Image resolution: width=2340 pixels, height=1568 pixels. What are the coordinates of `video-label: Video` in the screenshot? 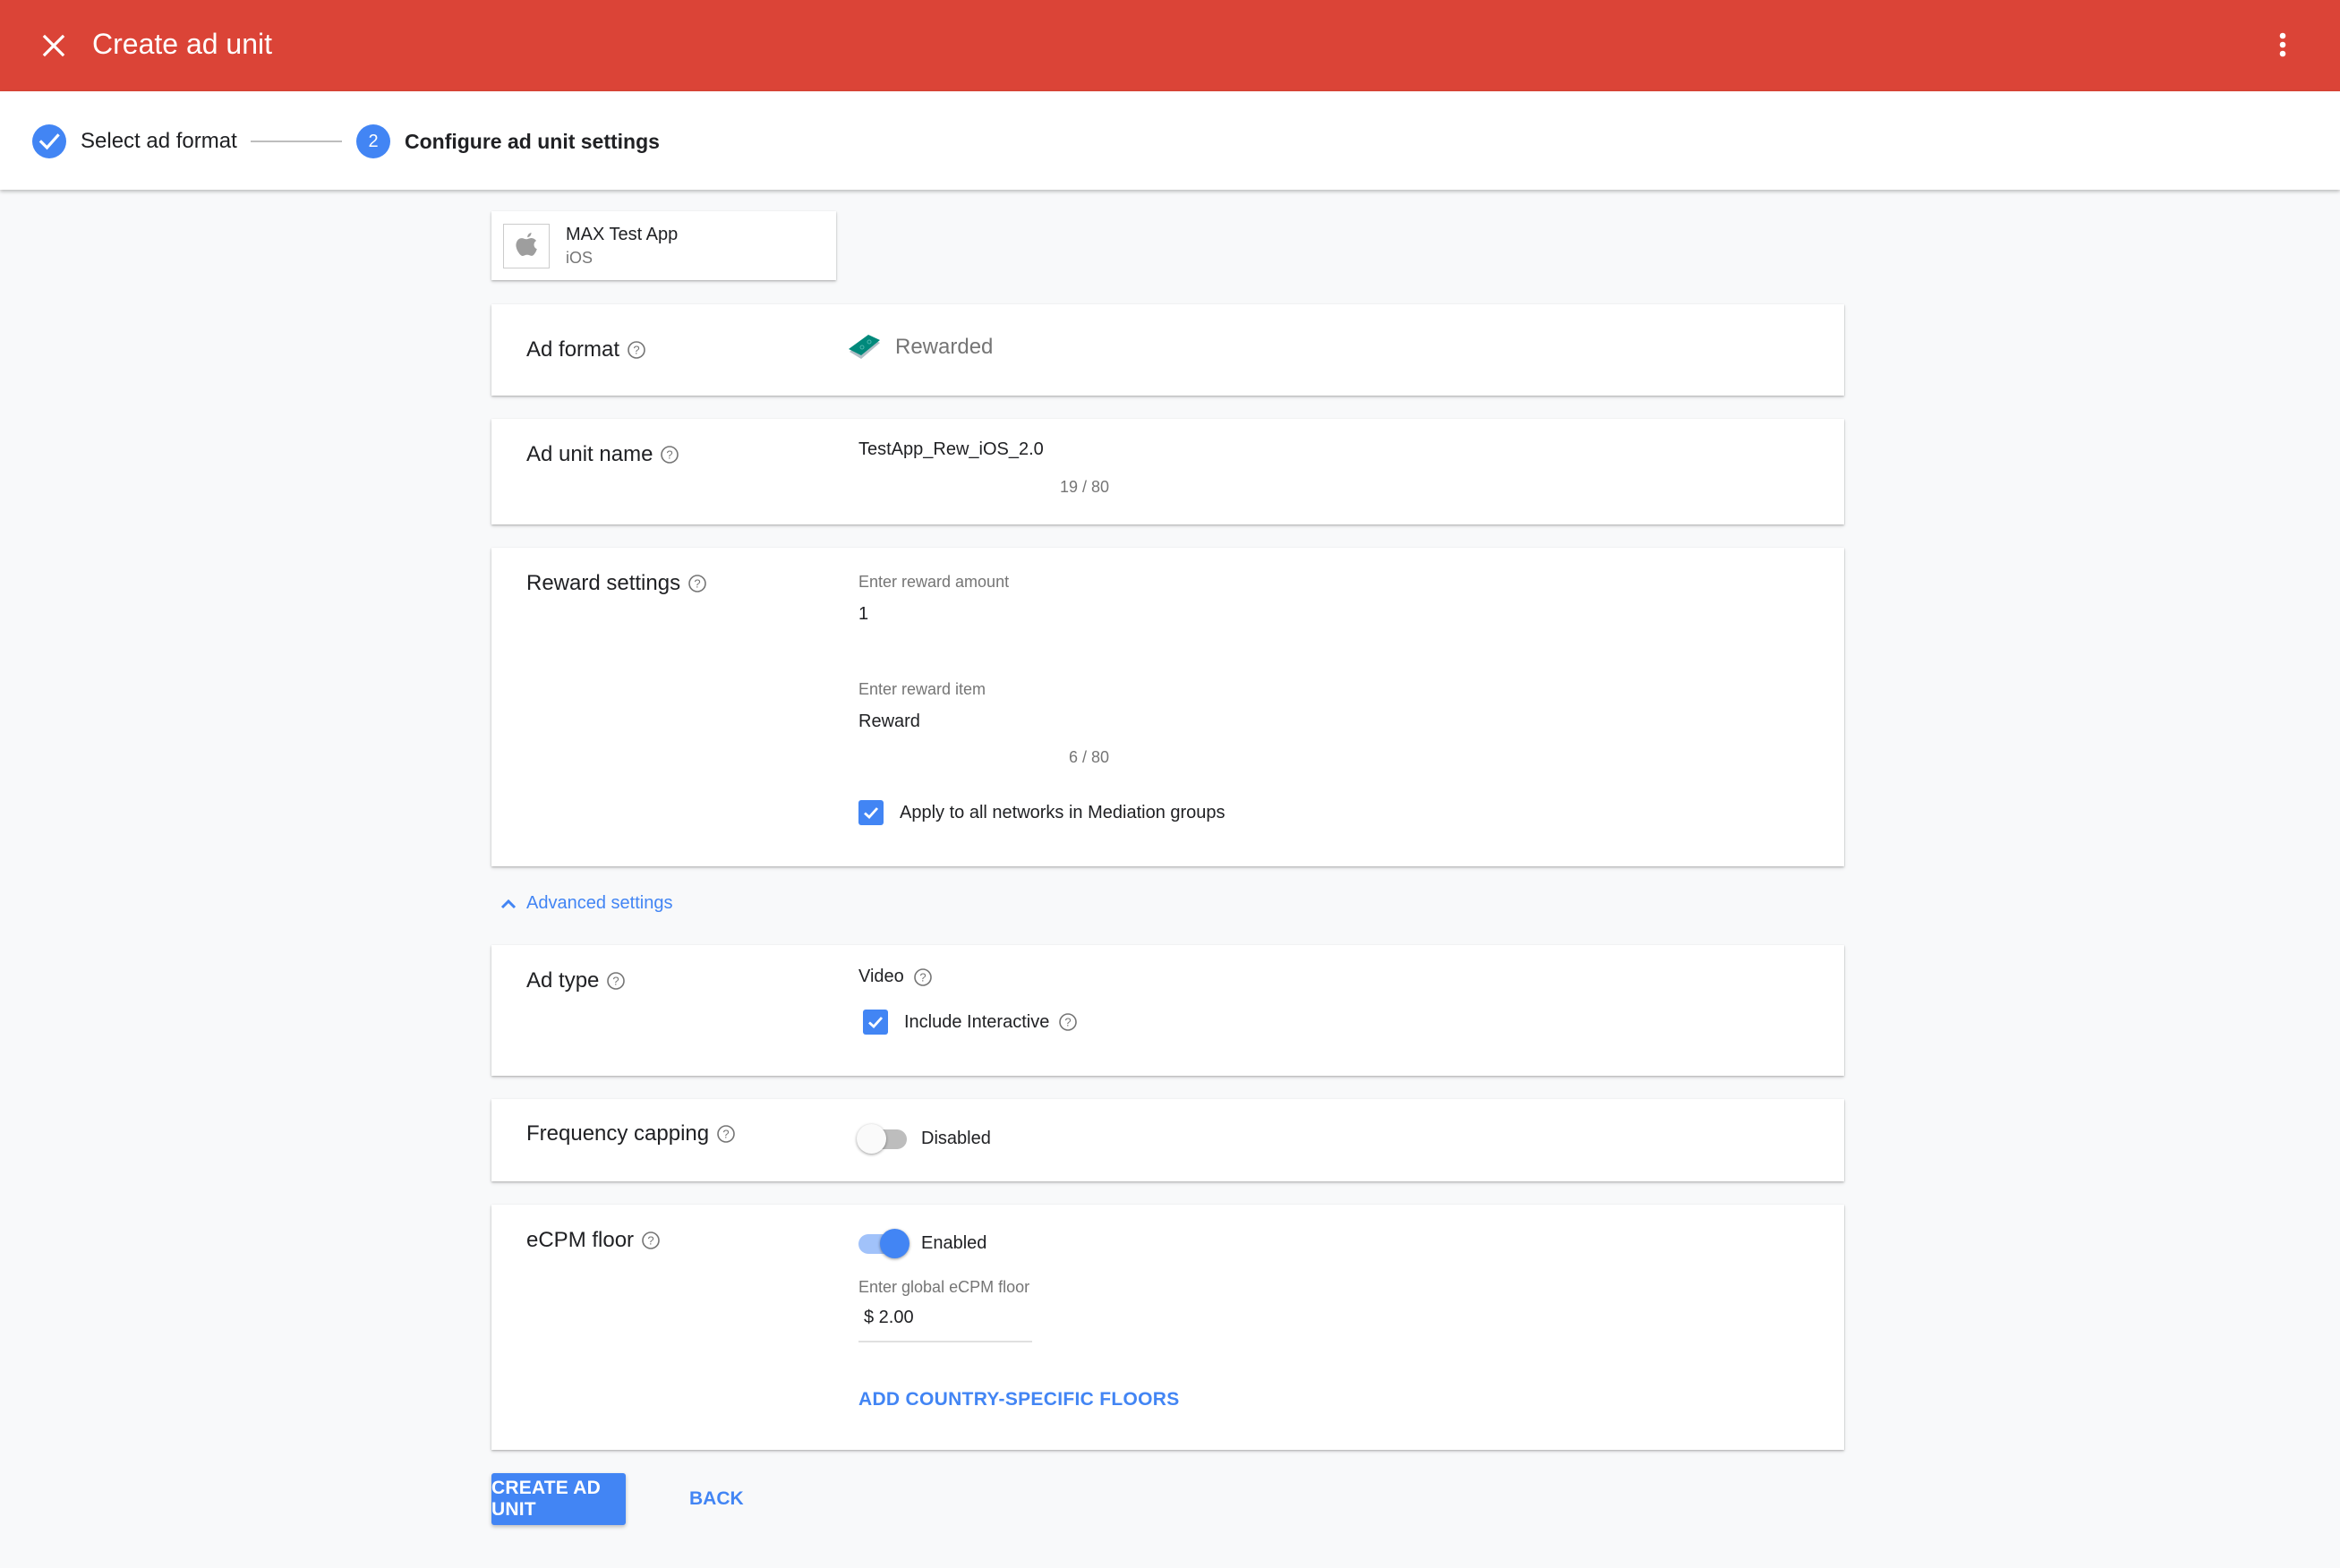 It's located at (881, 976).